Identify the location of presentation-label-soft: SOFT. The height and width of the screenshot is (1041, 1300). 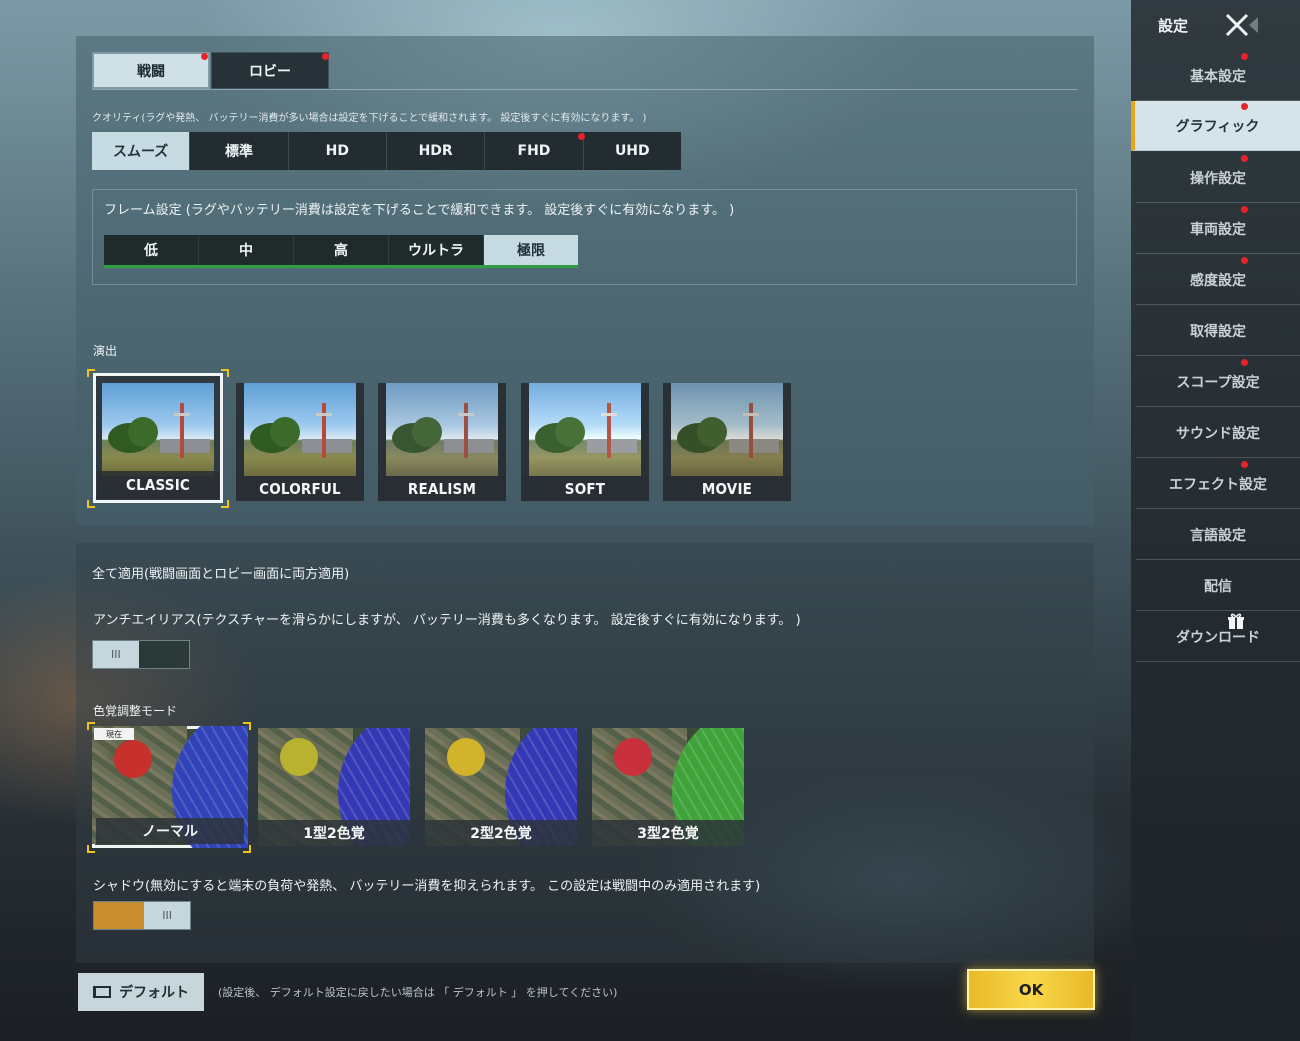
(585, 488).